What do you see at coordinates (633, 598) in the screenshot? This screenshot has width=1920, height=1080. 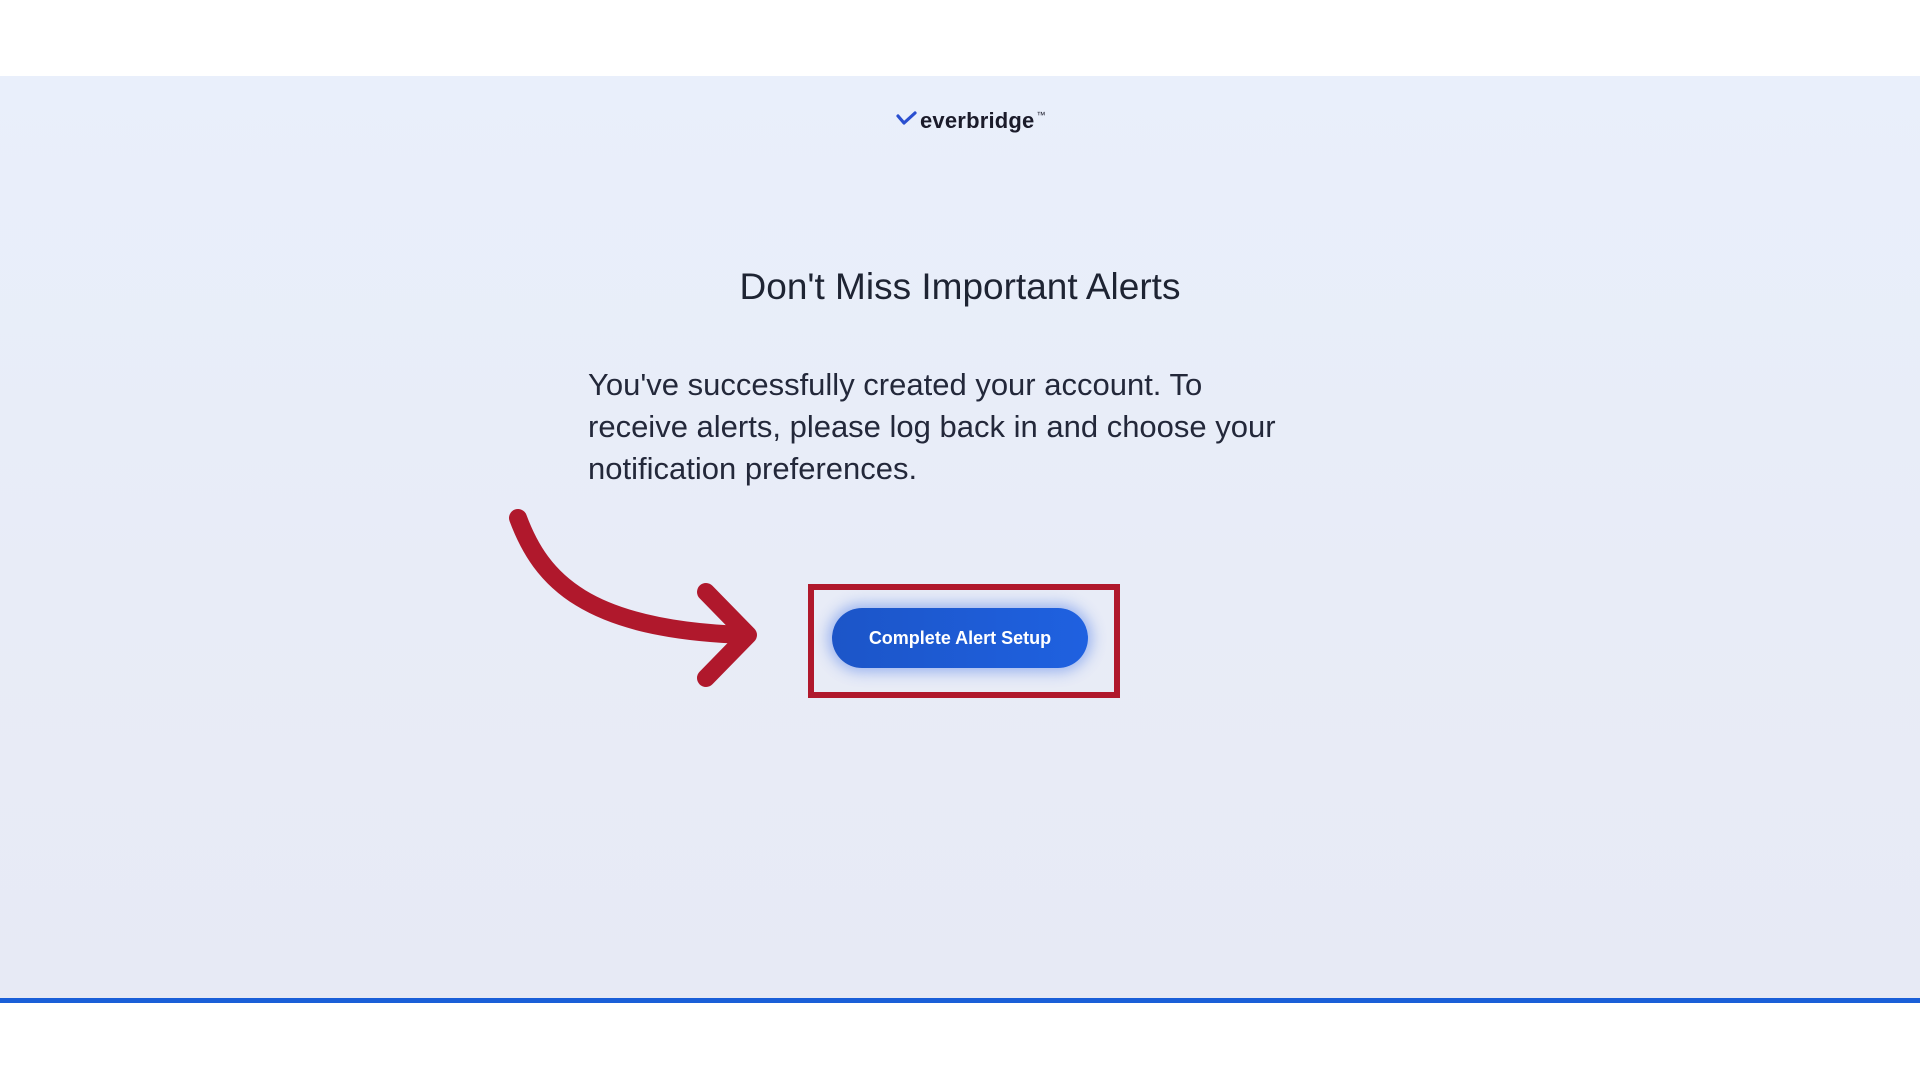 I see `curved-arrow-icon` at bounding box center [633, 598].